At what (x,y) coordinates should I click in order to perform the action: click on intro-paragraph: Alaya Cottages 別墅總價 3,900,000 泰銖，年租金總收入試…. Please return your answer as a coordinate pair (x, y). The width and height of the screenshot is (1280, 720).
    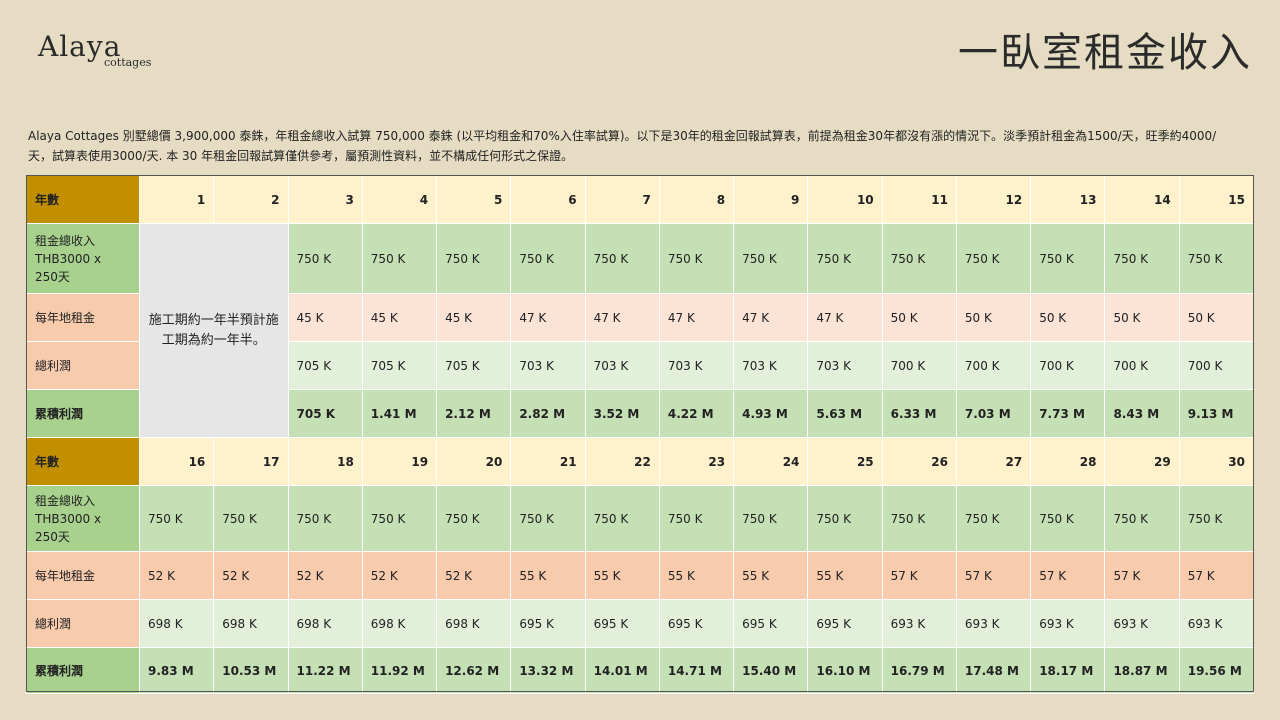
    Looking at the image, I should click on (622, 146).